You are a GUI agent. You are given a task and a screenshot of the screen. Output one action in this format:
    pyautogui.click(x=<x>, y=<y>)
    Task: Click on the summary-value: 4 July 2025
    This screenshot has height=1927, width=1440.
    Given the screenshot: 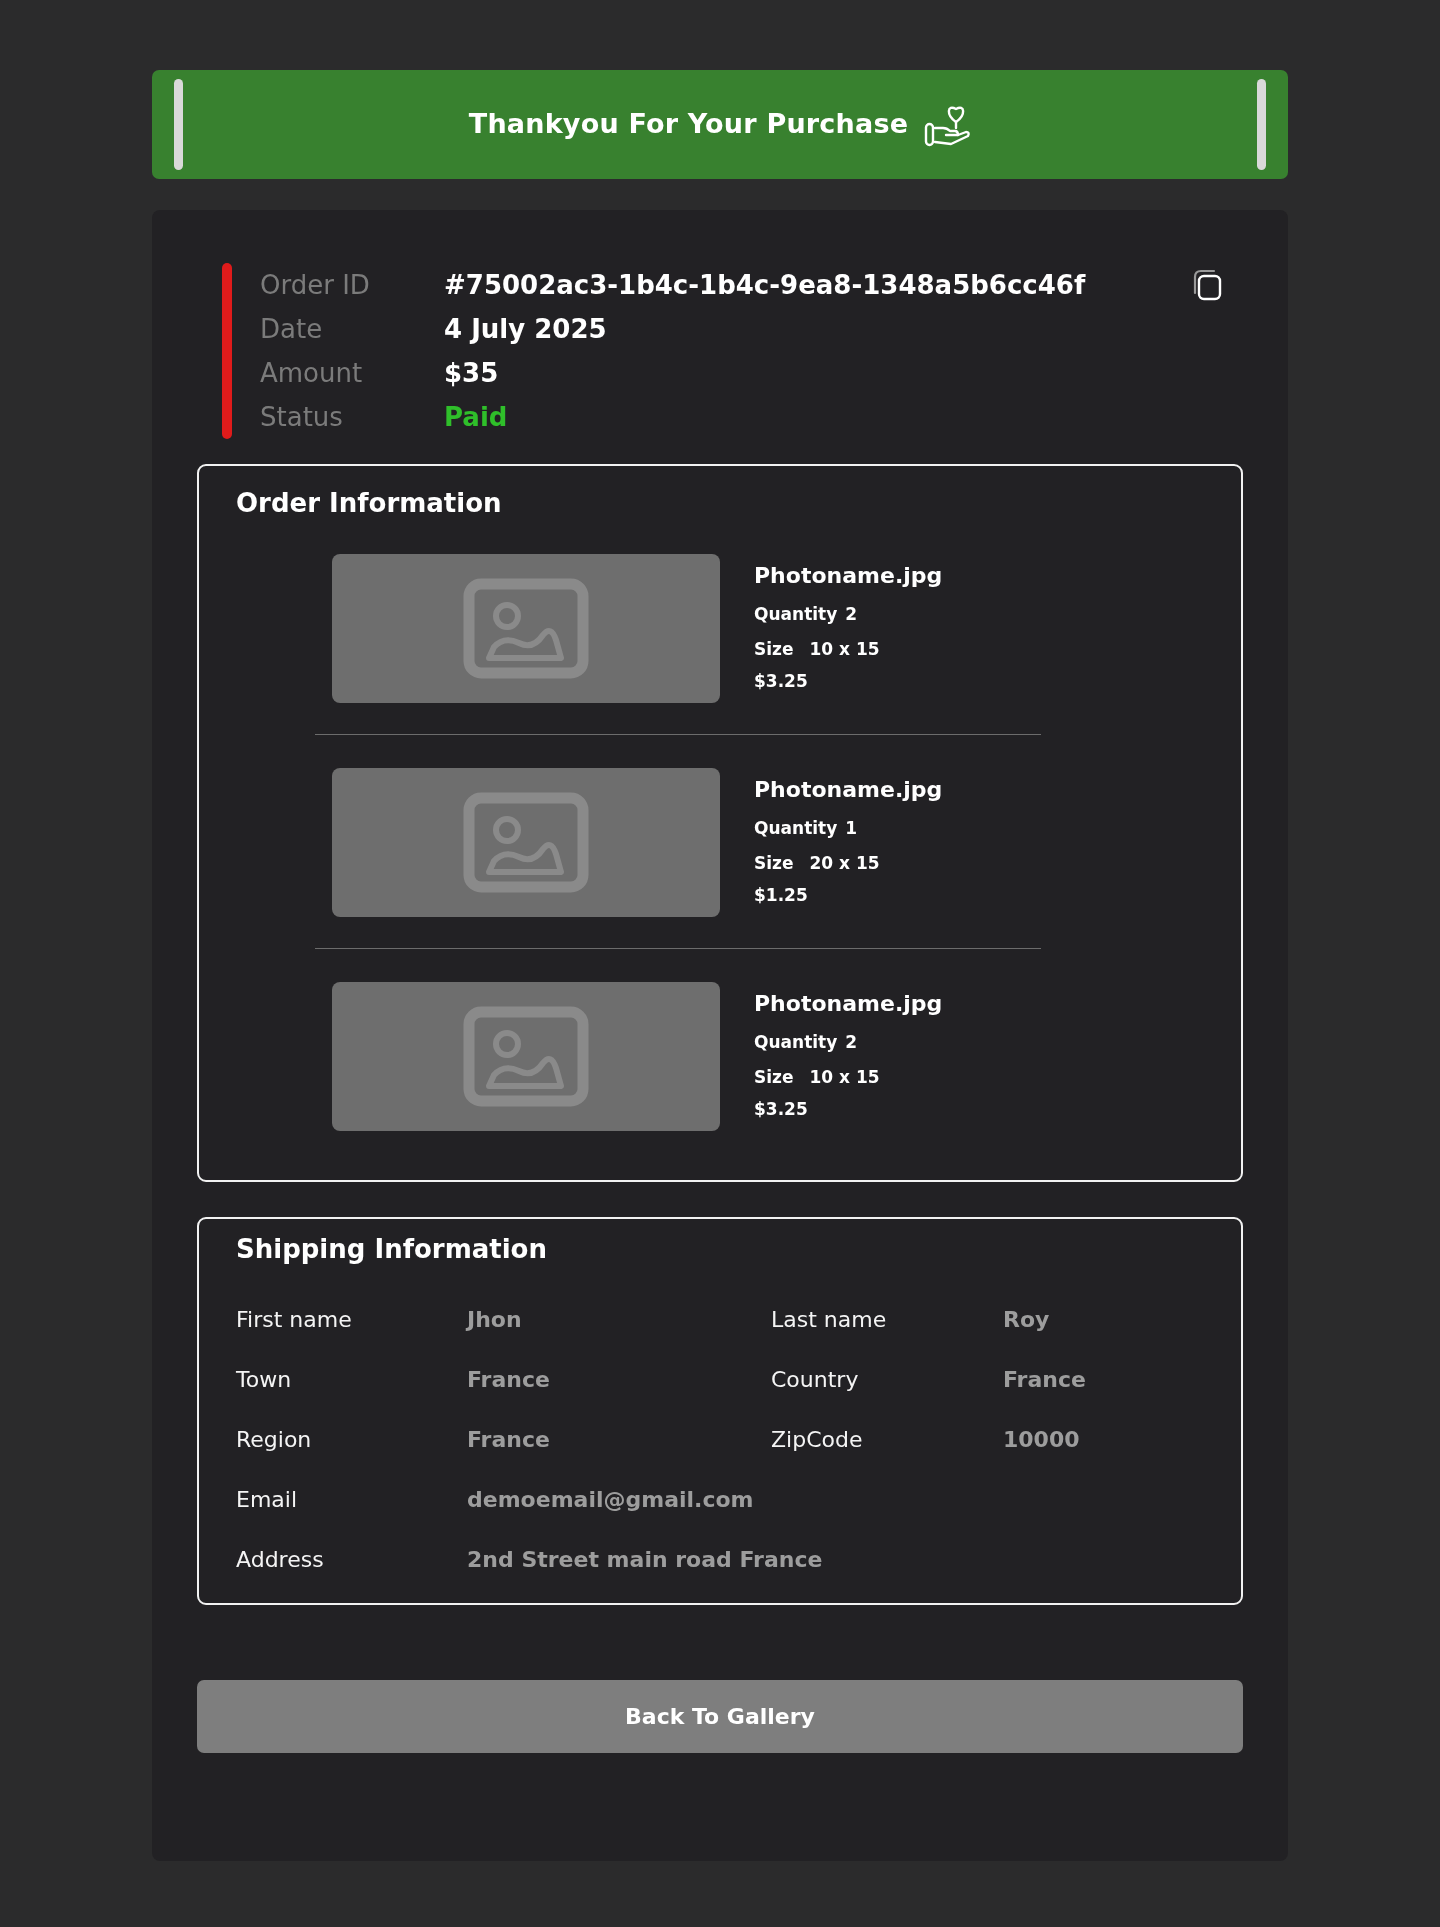 What is the action you would take?
    pyautogui.click(x=526, y=329)
    